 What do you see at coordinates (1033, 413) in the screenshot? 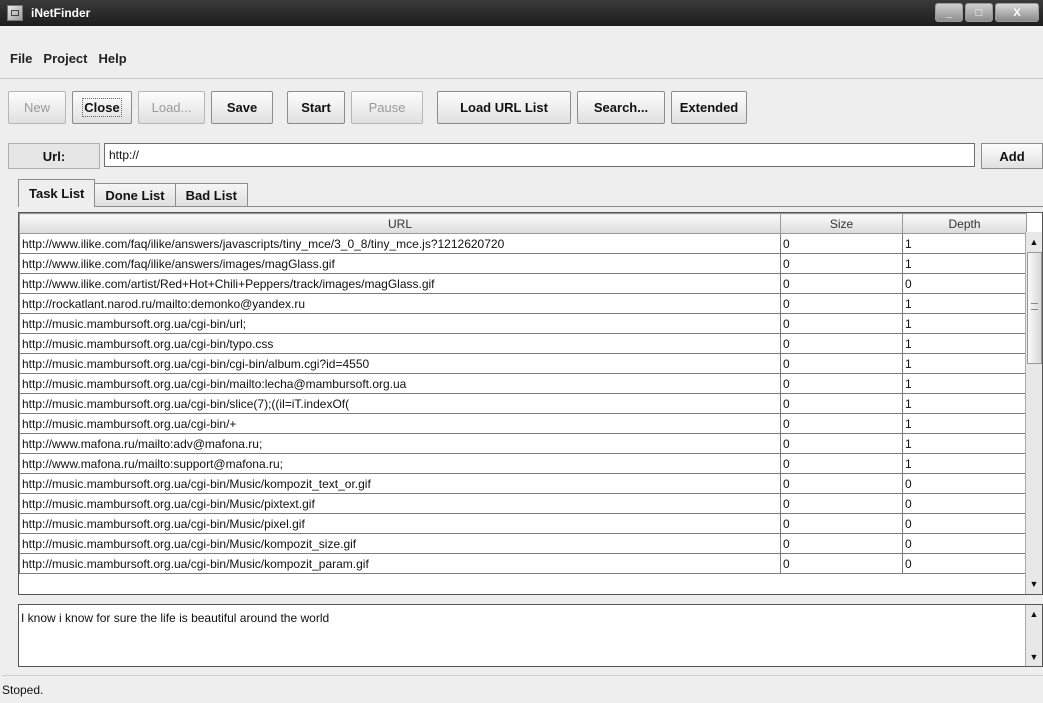
I see `table-scrollbar: ▲ ▼` at bounding box center [1033, 413].